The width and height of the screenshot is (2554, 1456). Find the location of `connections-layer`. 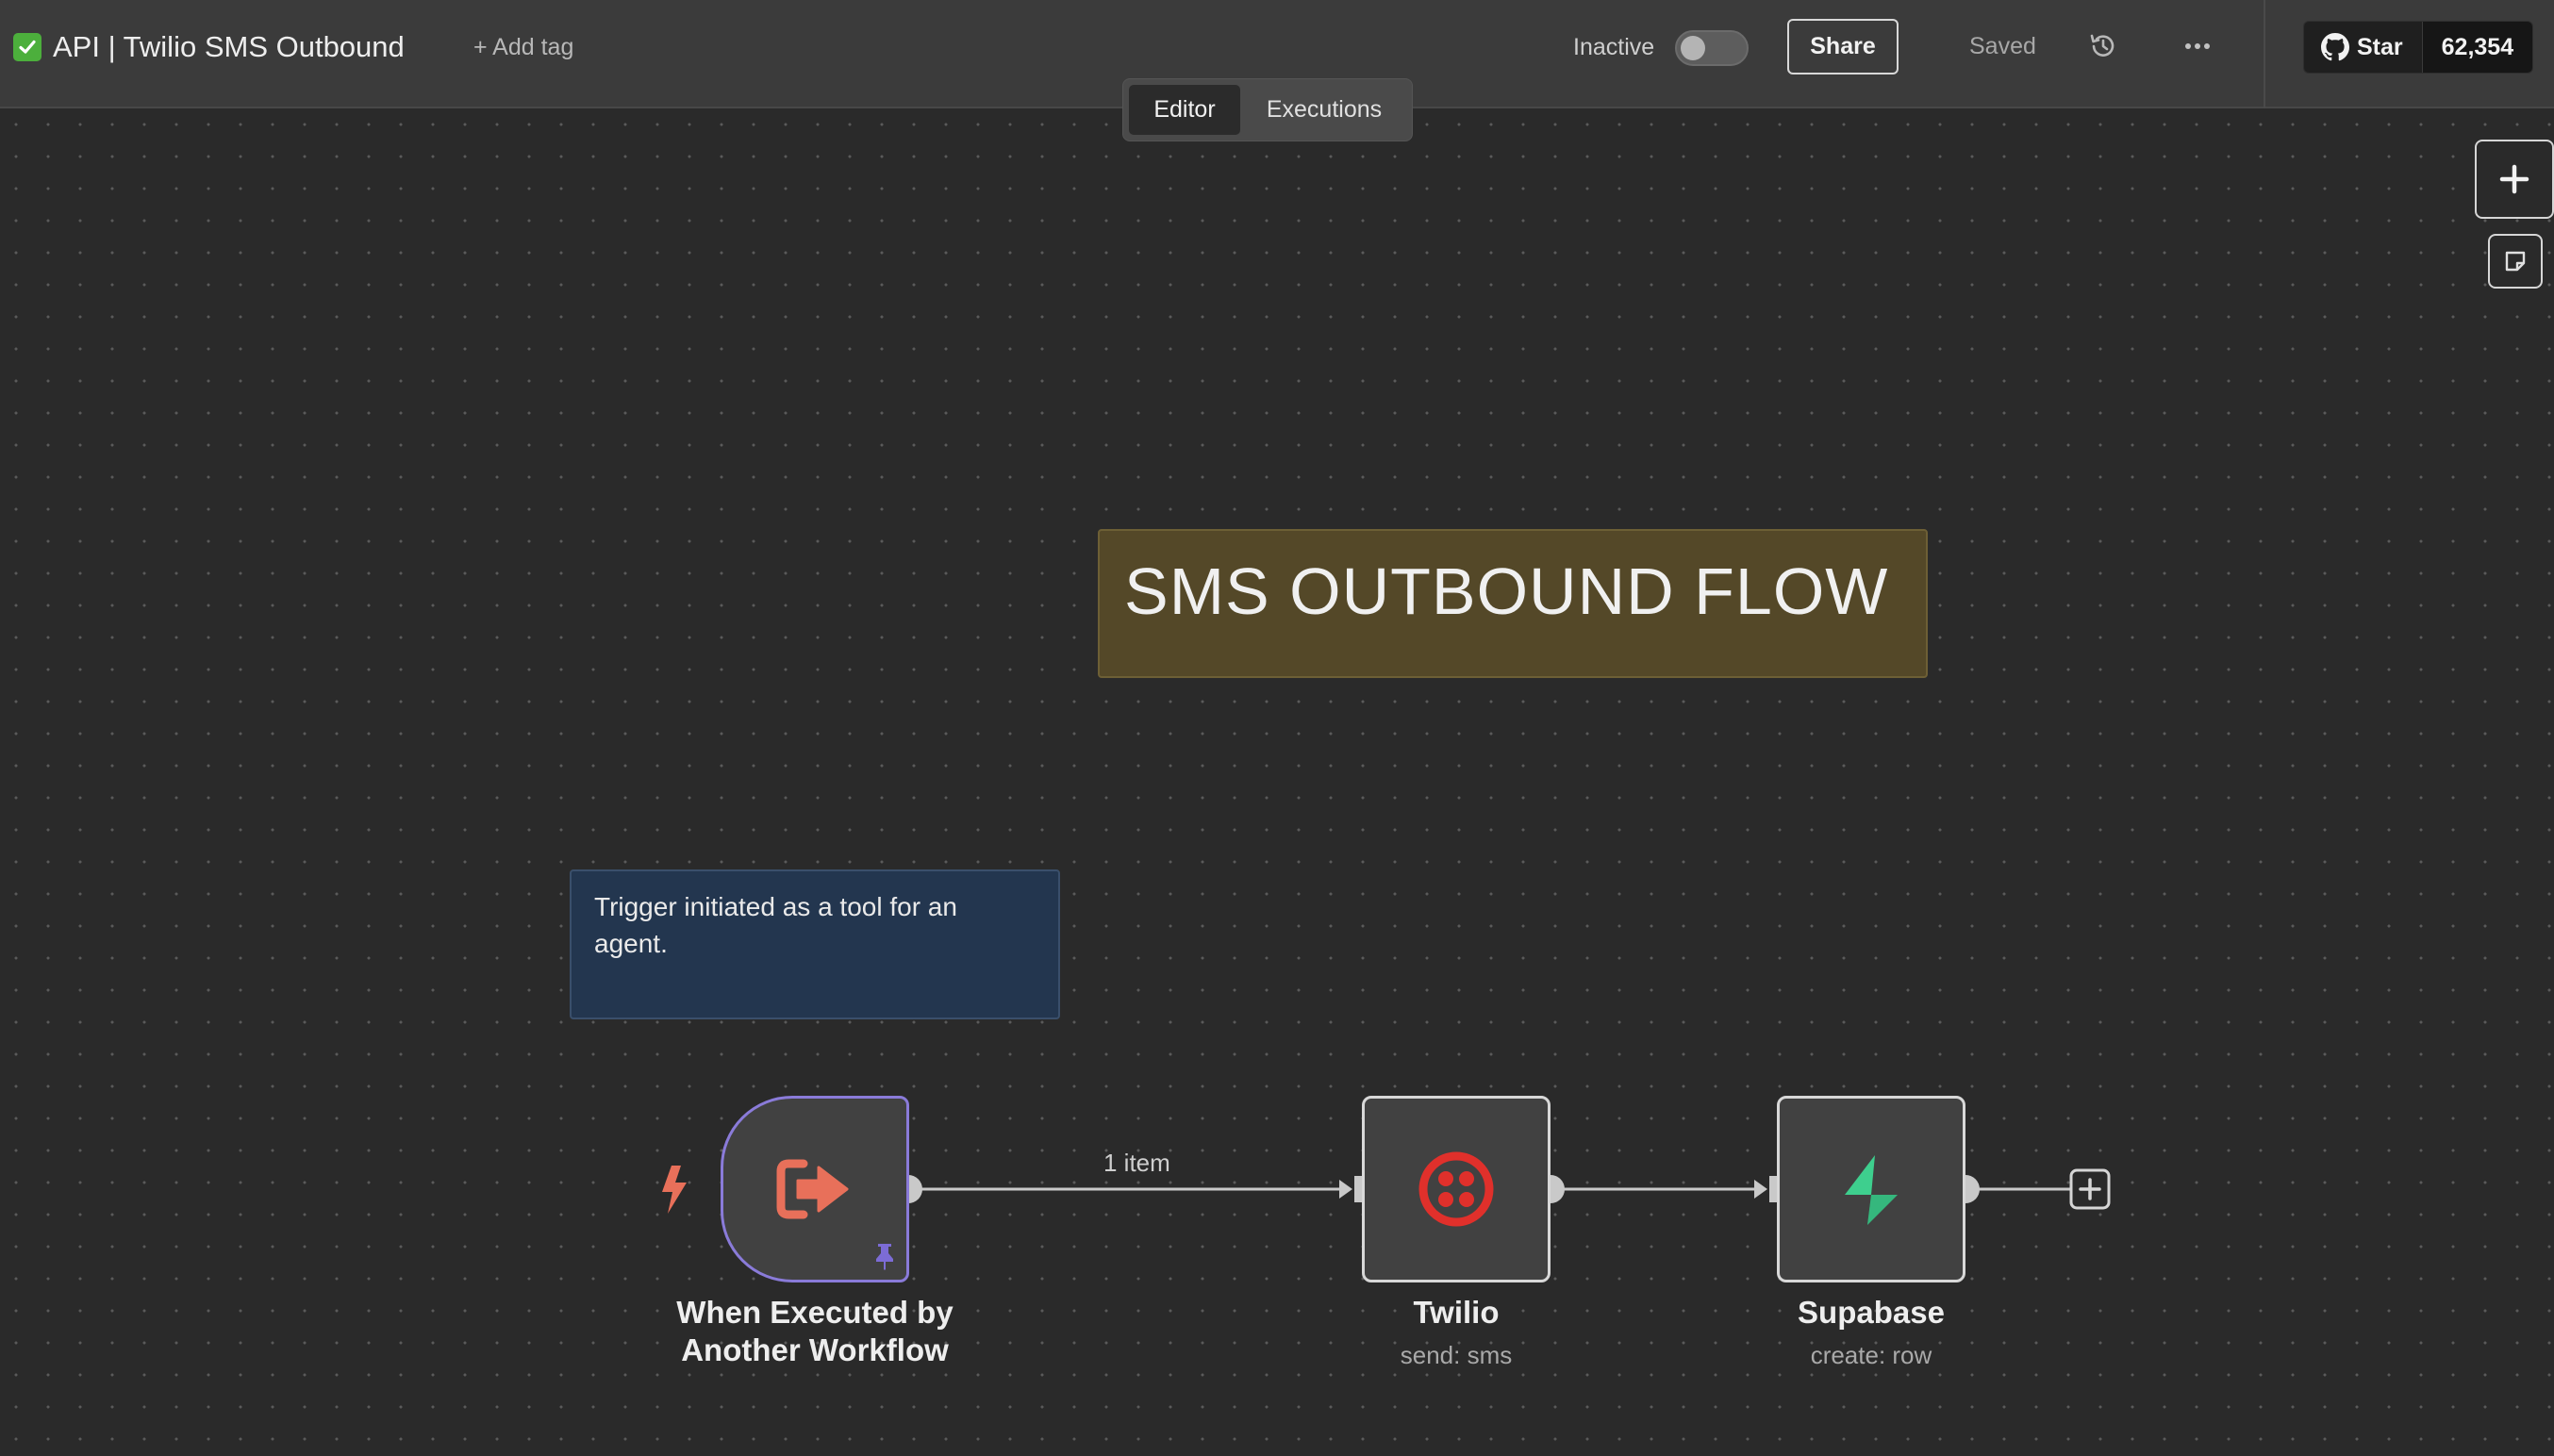

connections-layer is located at coordinates (1386, 1190).